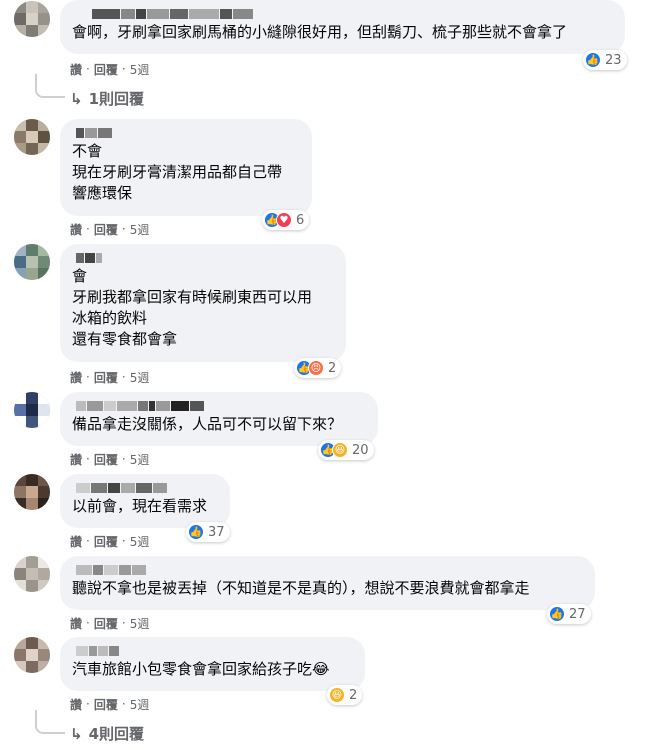  I want to click on comment-bubble: 以前會，現在看需求, so click(145, 501).